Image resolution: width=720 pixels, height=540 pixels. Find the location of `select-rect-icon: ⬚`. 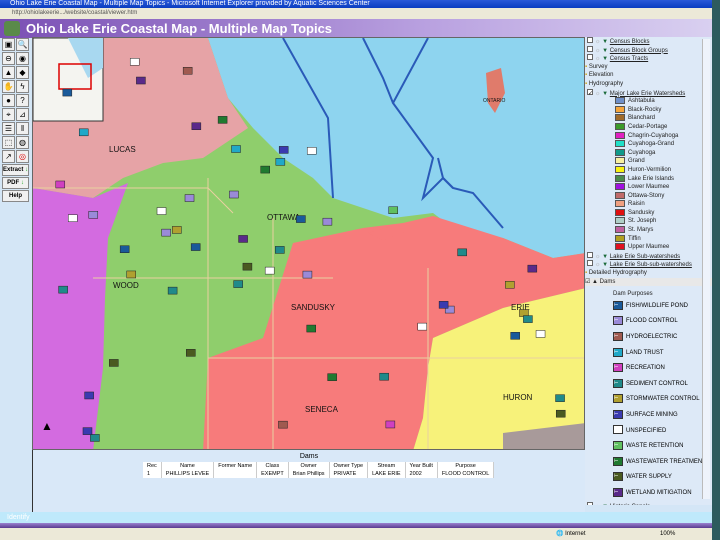

select-rect-icon: ⬚ is located at coordinates (8, 142).